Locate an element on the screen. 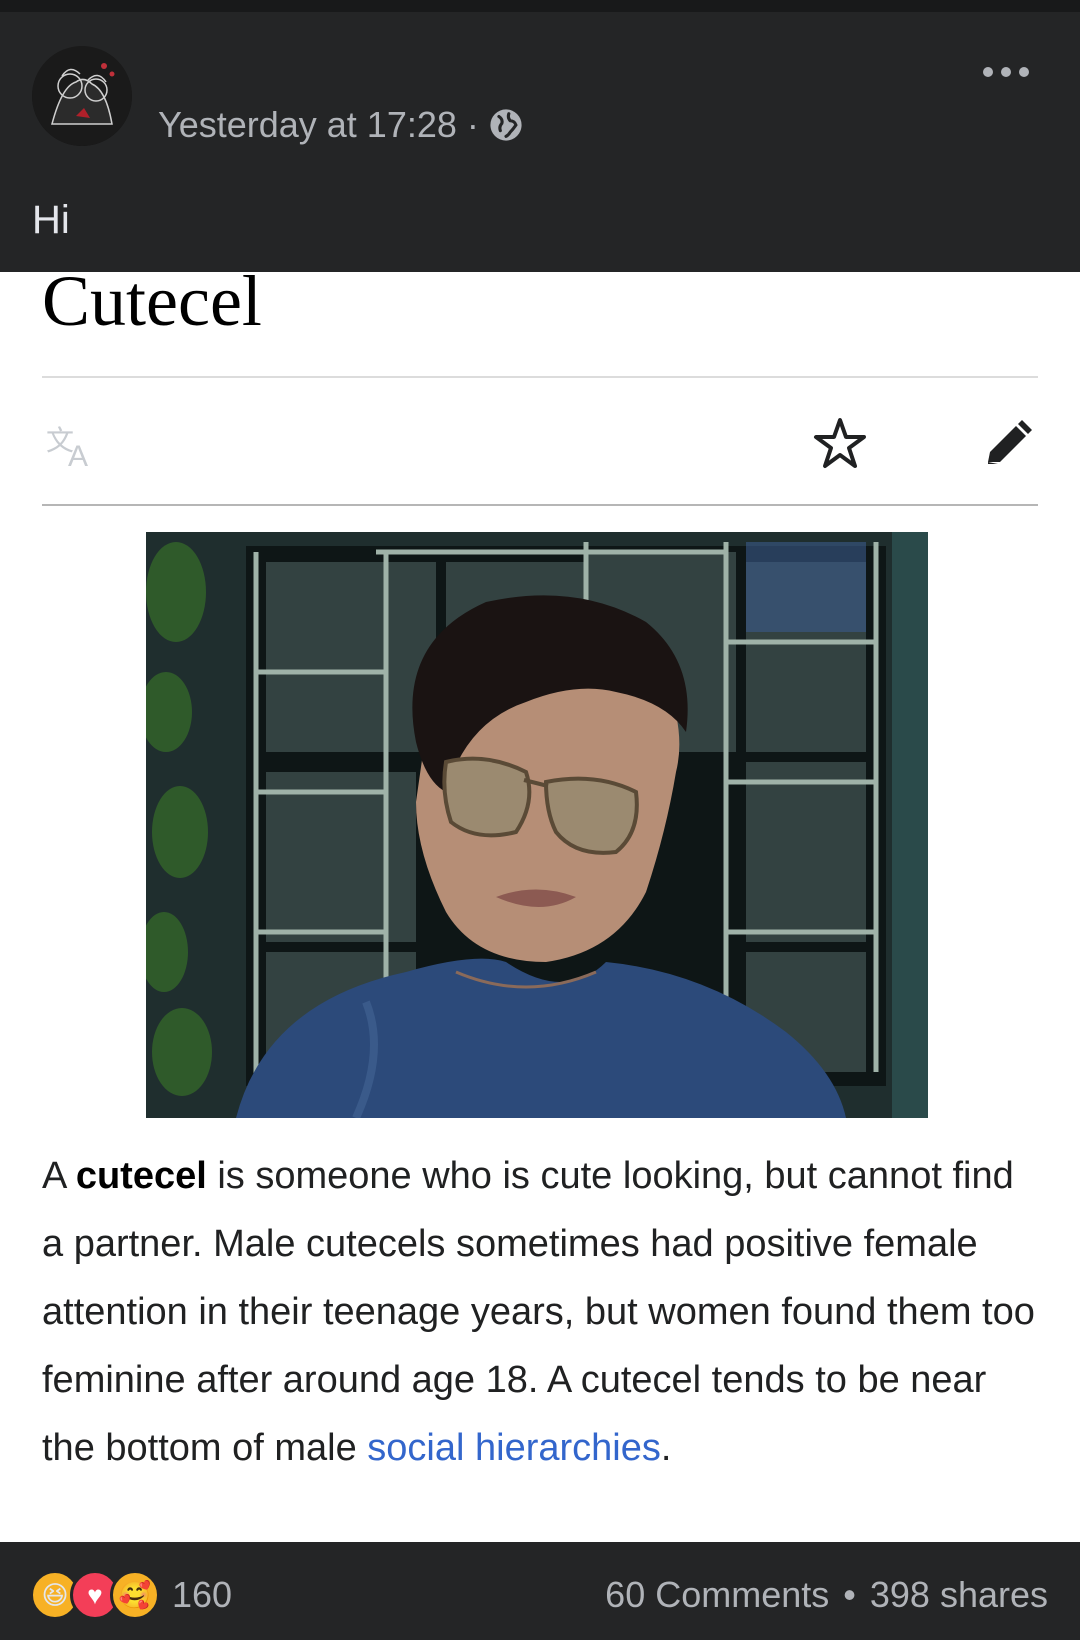 The height and width of the screenshot is (1640, 1080). social-hierarchies-link: social hierarchies is located at coordinates (514, 1448).